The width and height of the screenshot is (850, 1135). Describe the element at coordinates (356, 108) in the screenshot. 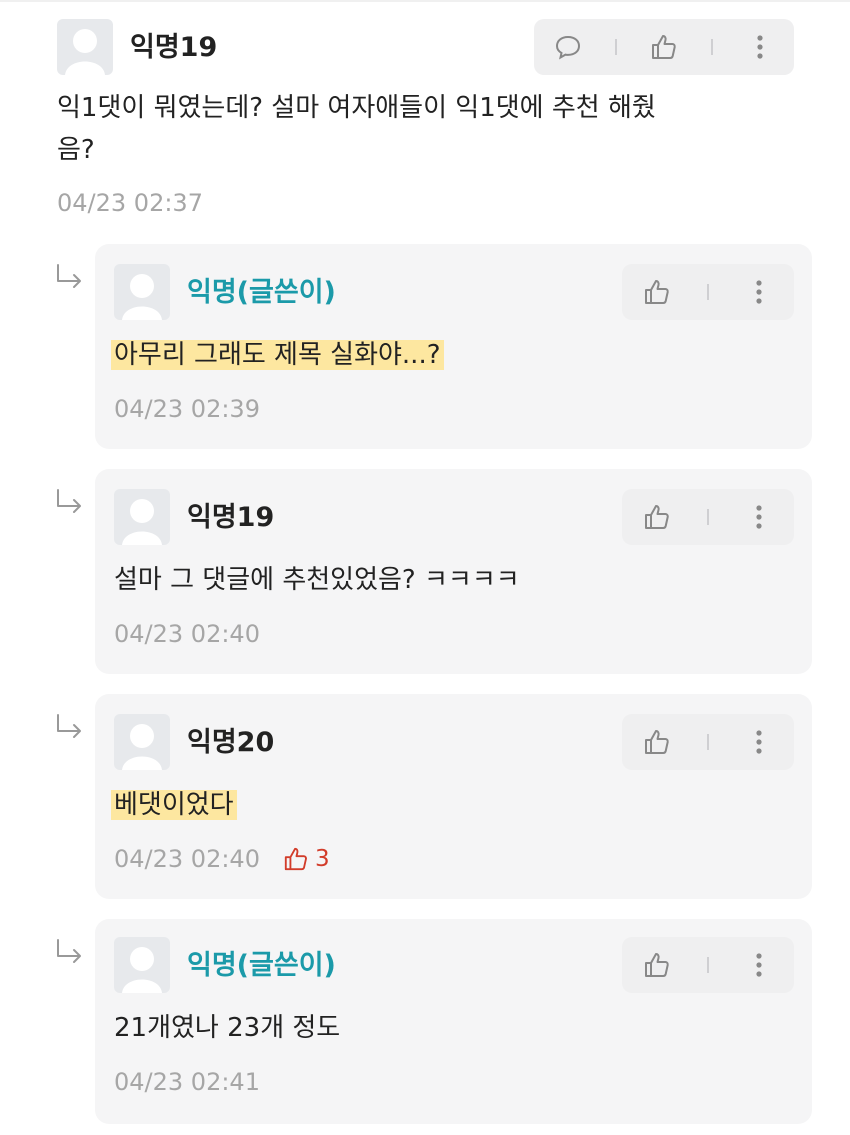

I see `comment-text: 익1댓이 뭐였는데? 설마 여자애들이 익1댓에 추천 해줬` at that location.